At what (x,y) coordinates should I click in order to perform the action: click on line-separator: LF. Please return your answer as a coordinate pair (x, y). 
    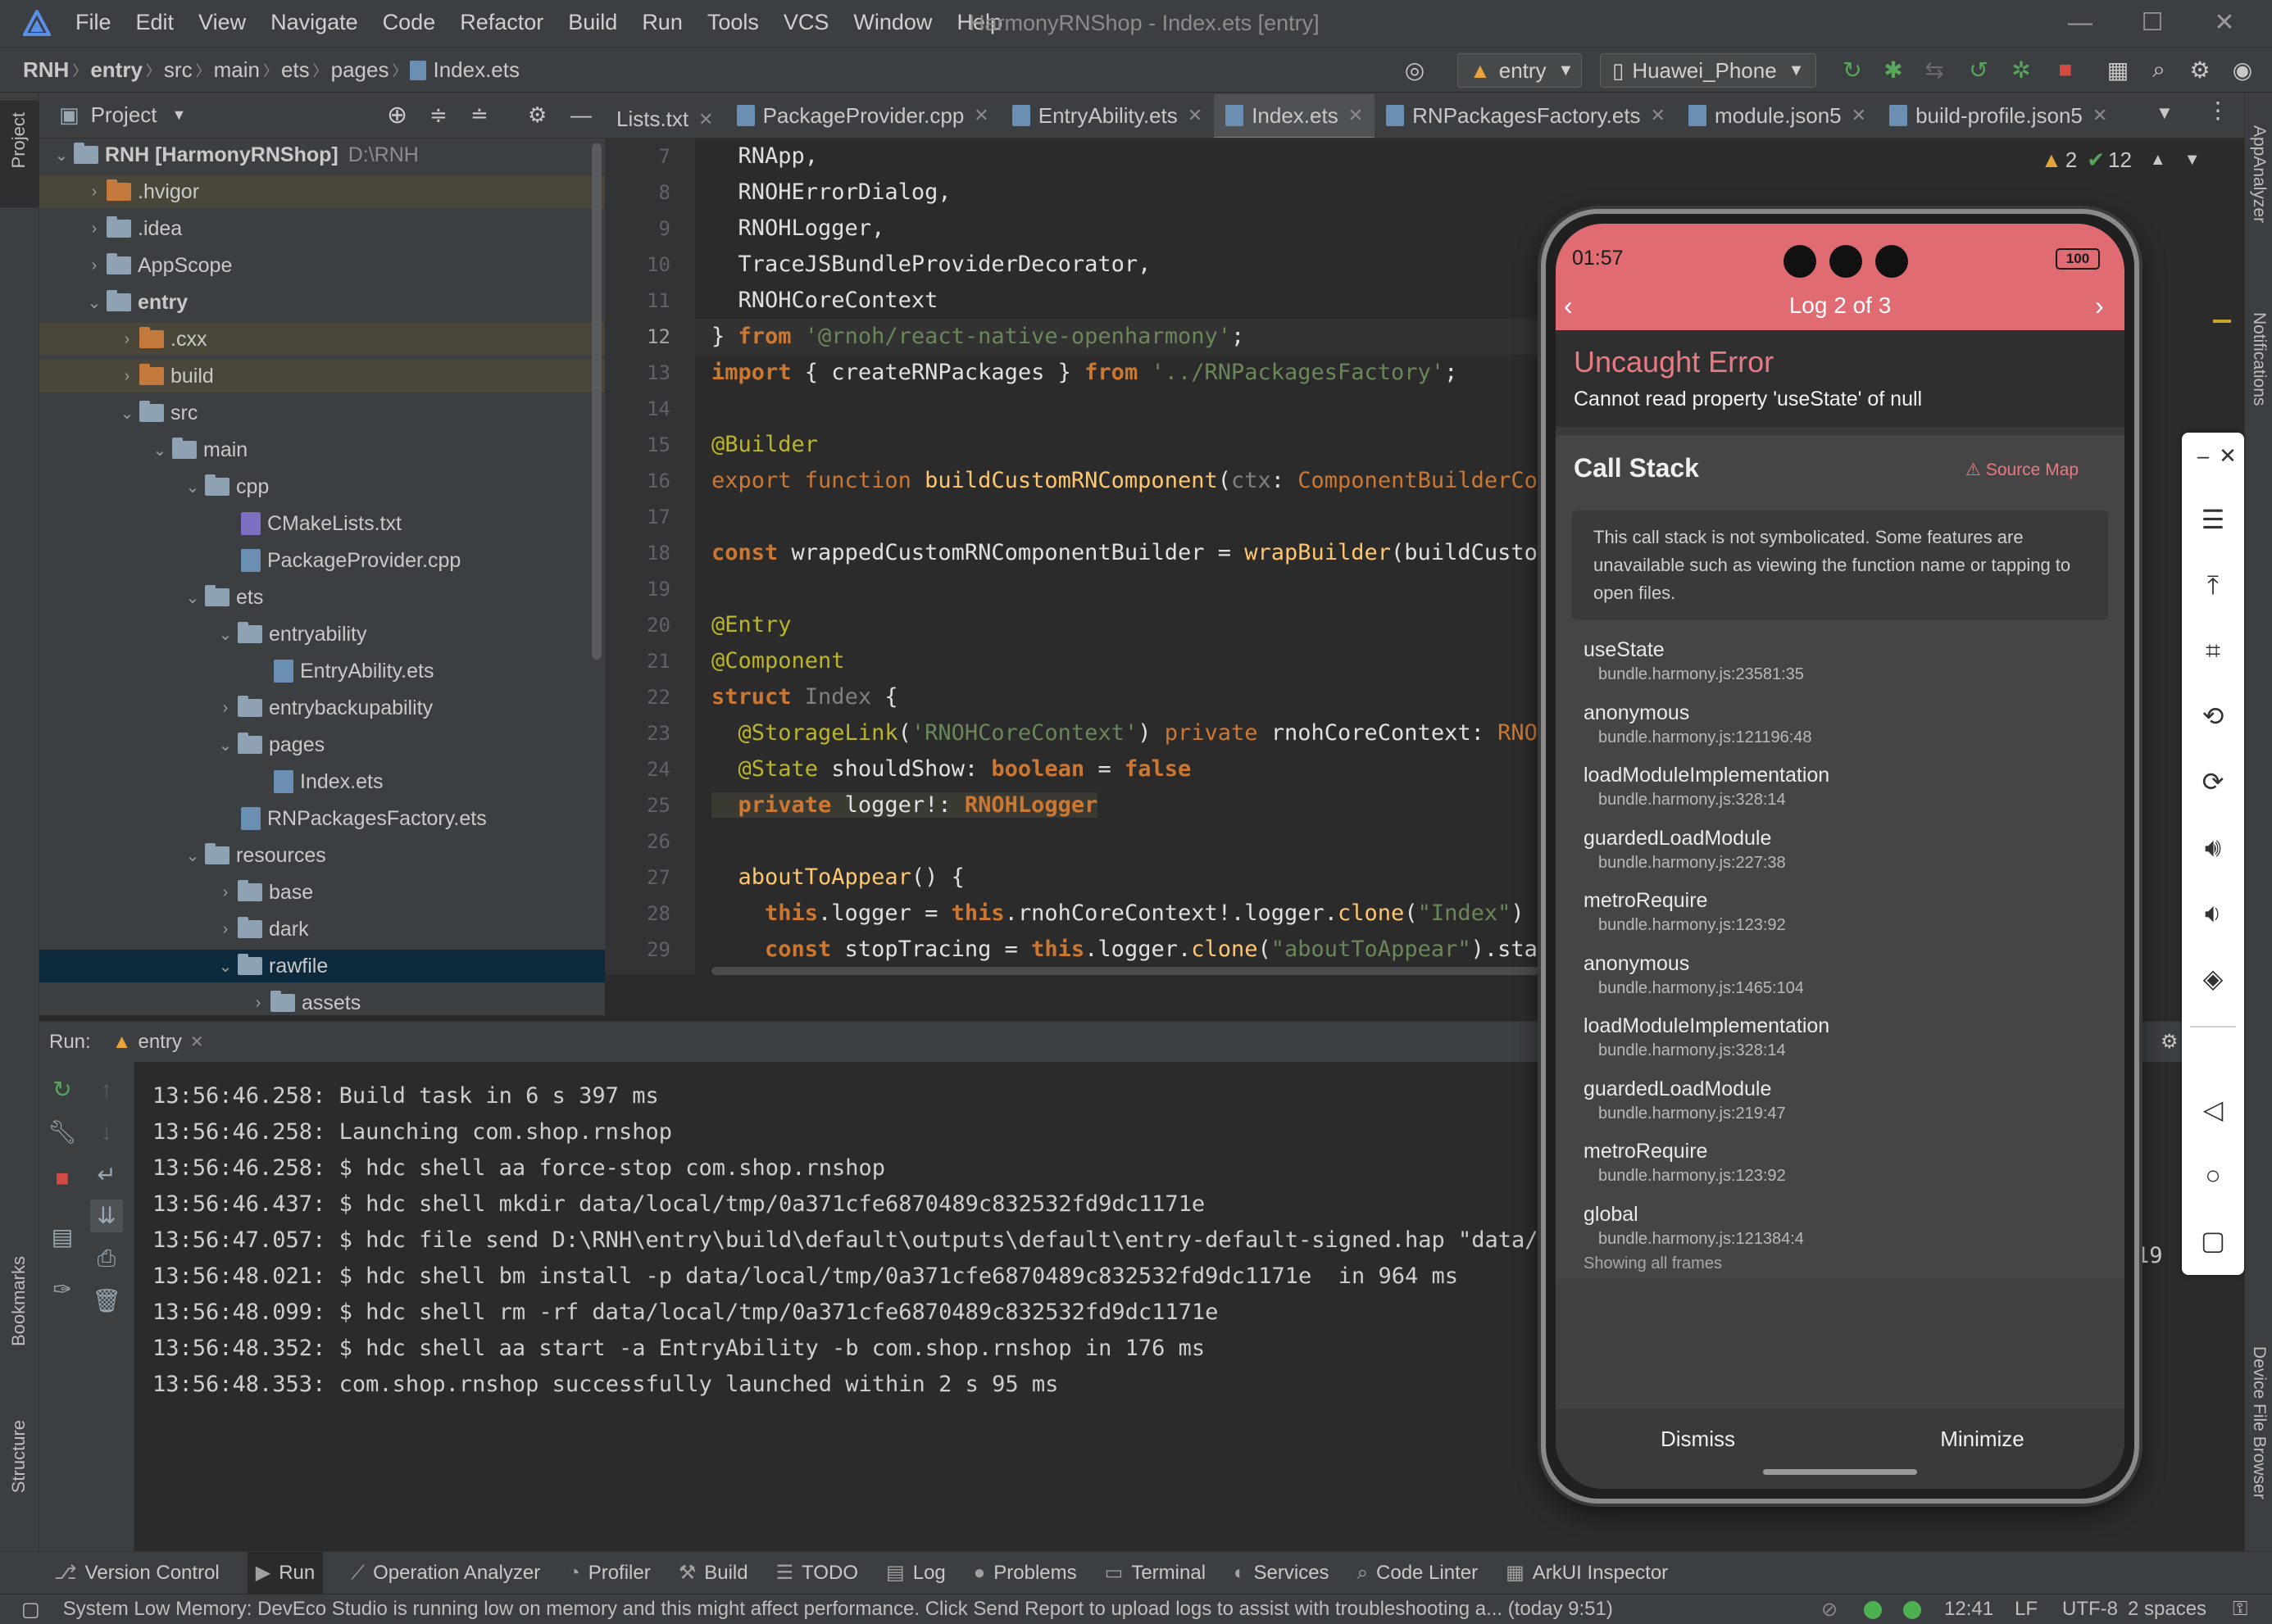
    Looking at the image, I should click on (2026, 1610).